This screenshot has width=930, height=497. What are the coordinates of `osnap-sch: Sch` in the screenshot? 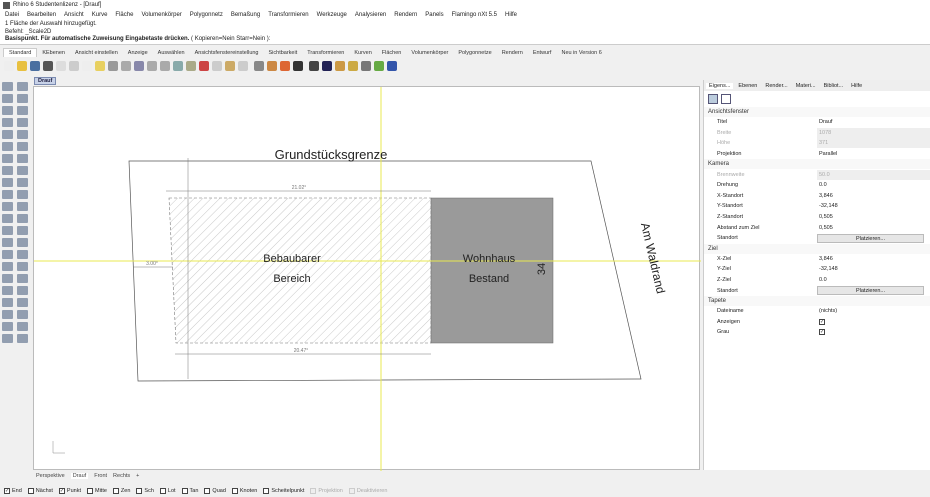 It's located at (145, 490).